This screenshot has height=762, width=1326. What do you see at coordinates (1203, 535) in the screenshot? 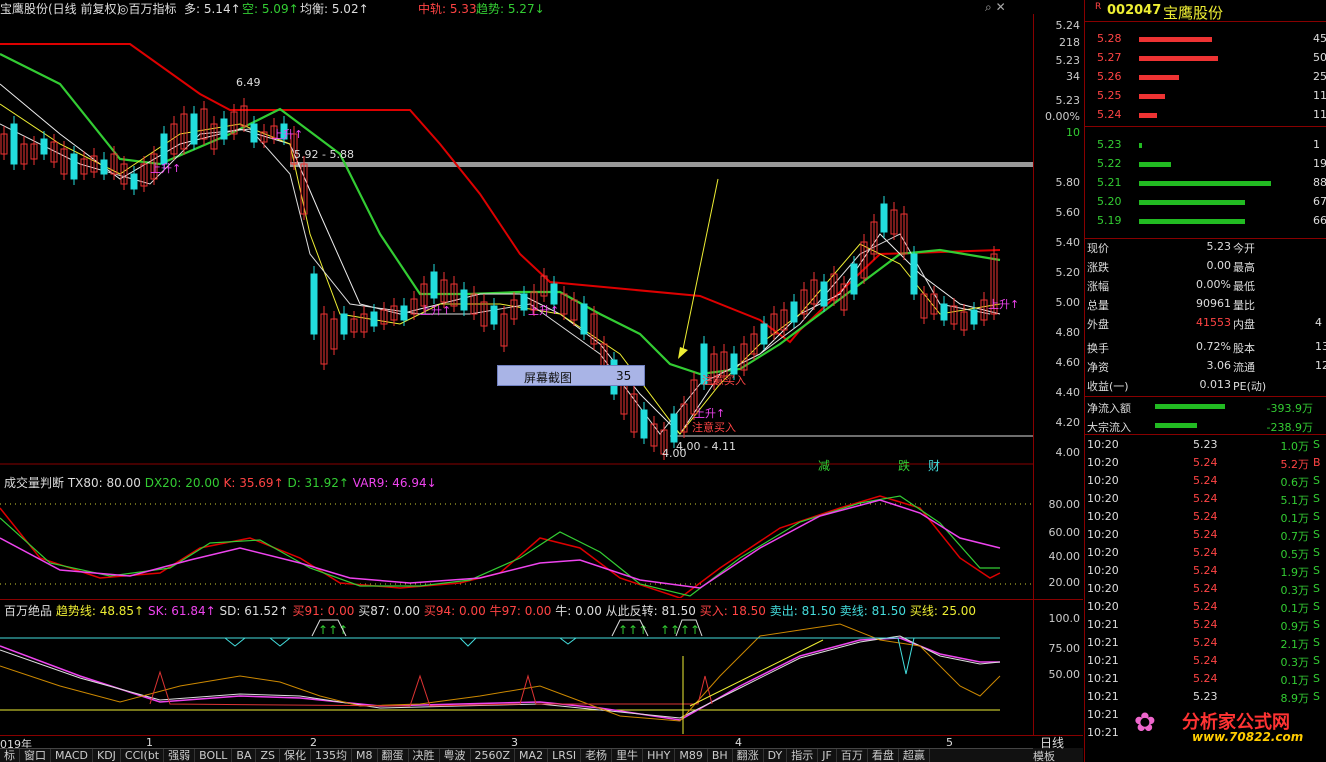
I see `tick-row: 10:20 5.24 0.7万 S` at bounding box center [1203, 535].